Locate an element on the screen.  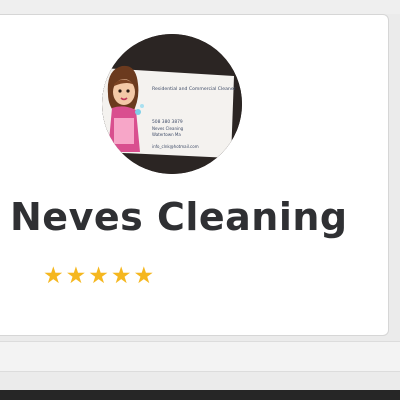
card-phone: 508 380 3879 is located at coordinates (167, 122).